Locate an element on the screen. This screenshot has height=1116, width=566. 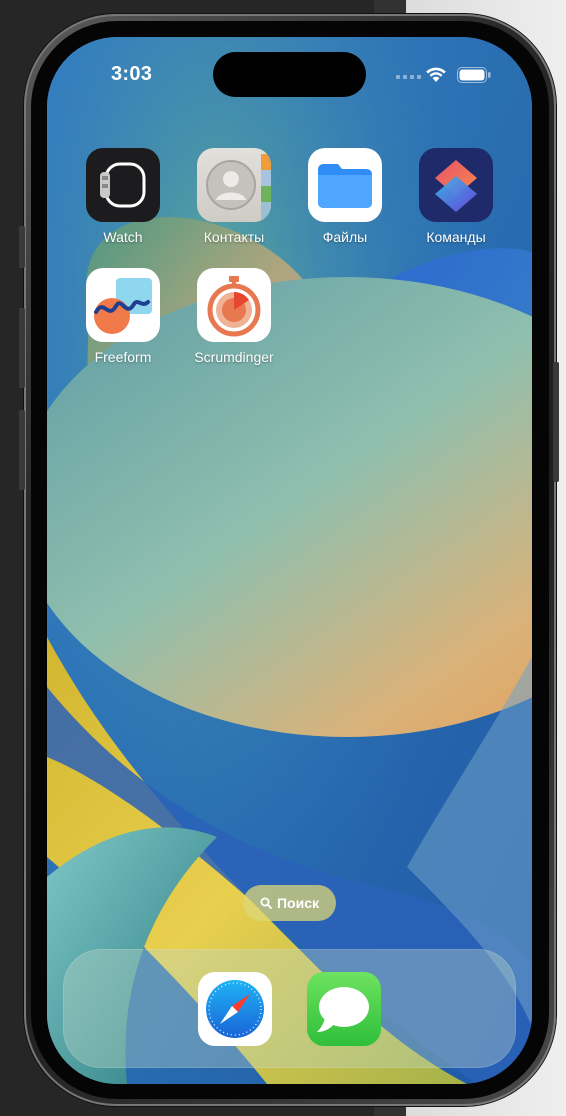
safari-icon is located at coordinates (235, 1009).